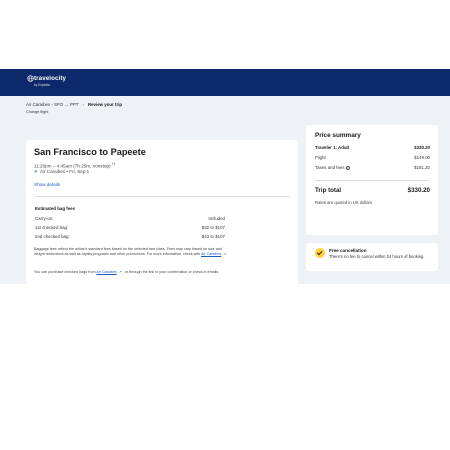 This screenshot has height=450, width=450. What do you see at coordinates (44, 218) in the screenshot?
I see `bag-label: Carry-on:` at bounding box center [44, 218].